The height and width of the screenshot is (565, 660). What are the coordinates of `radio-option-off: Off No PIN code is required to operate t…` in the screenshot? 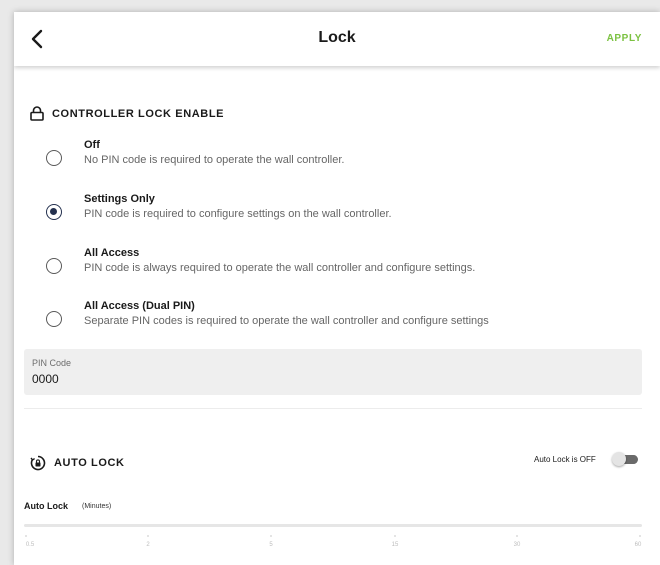 It's located at (337, 161).